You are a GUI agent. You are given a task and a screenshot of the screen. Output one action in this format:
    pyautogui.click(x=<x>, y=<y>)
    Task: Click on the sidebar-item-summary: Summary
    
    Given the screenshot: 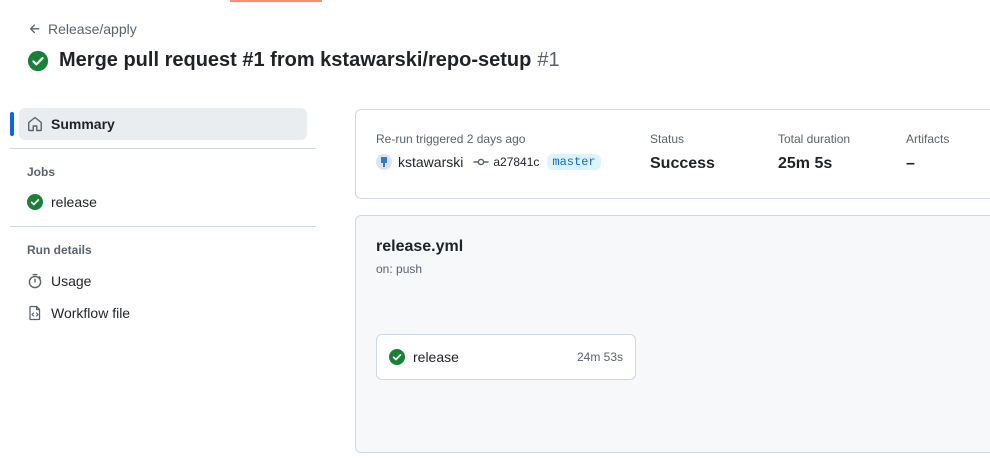 What is the action you would take?
    pyautogui.click(x=158, y=124)
    